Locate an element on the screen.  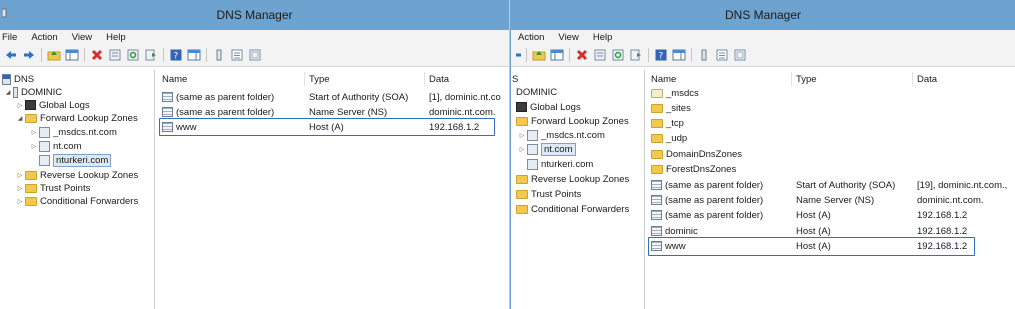
back-arrow-icon is located at coordinates (11, 55).